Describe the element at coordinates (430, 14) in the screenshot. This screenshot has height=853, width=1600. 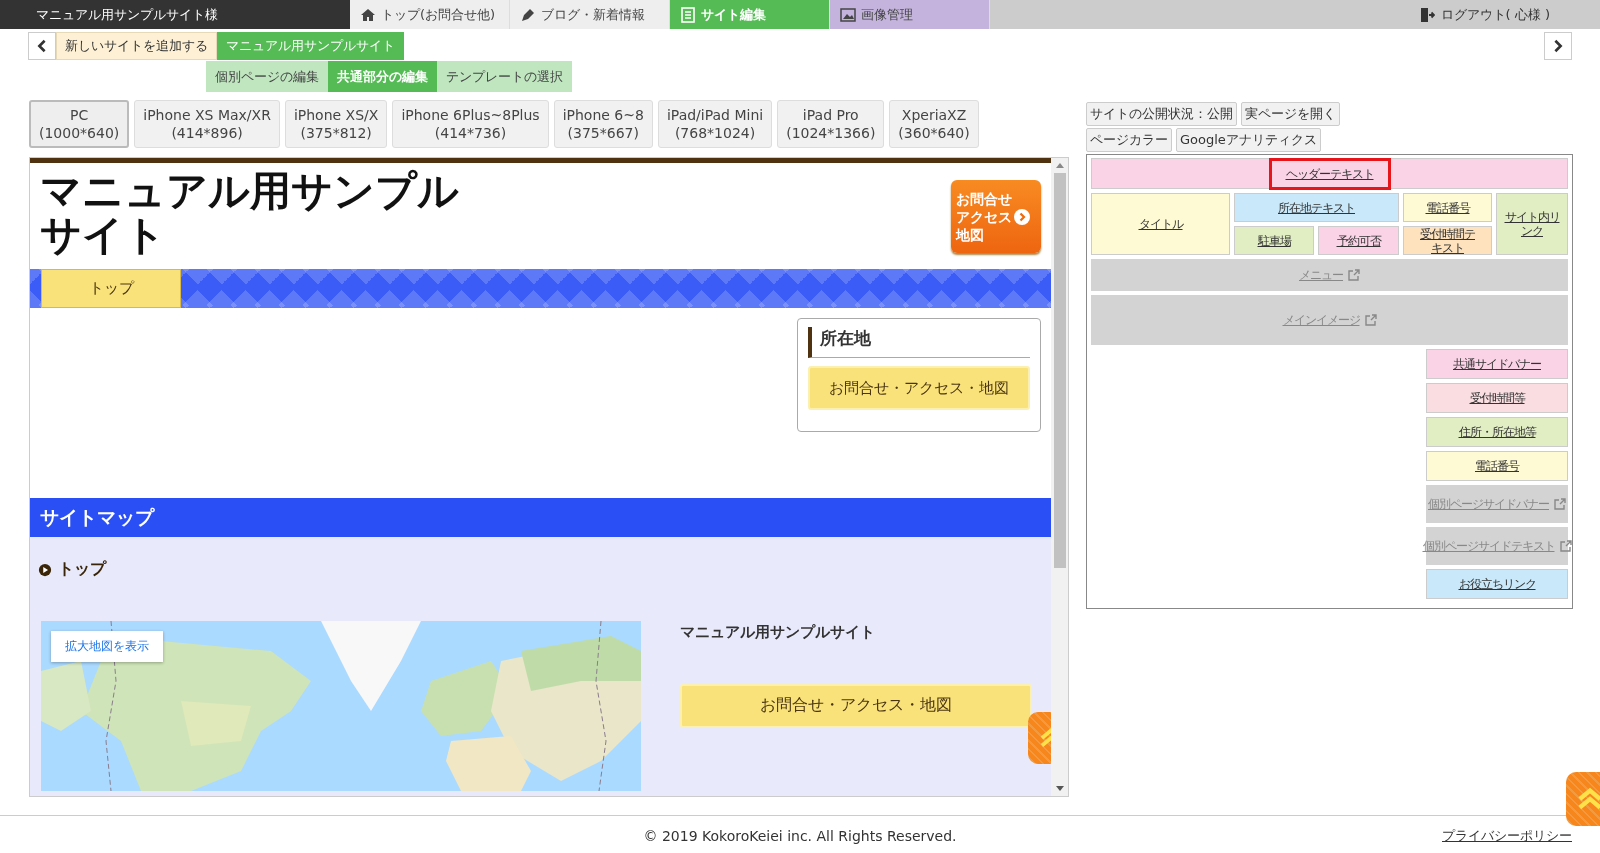
I see `nav-tab: トップ(お問合せ他)` at that location.